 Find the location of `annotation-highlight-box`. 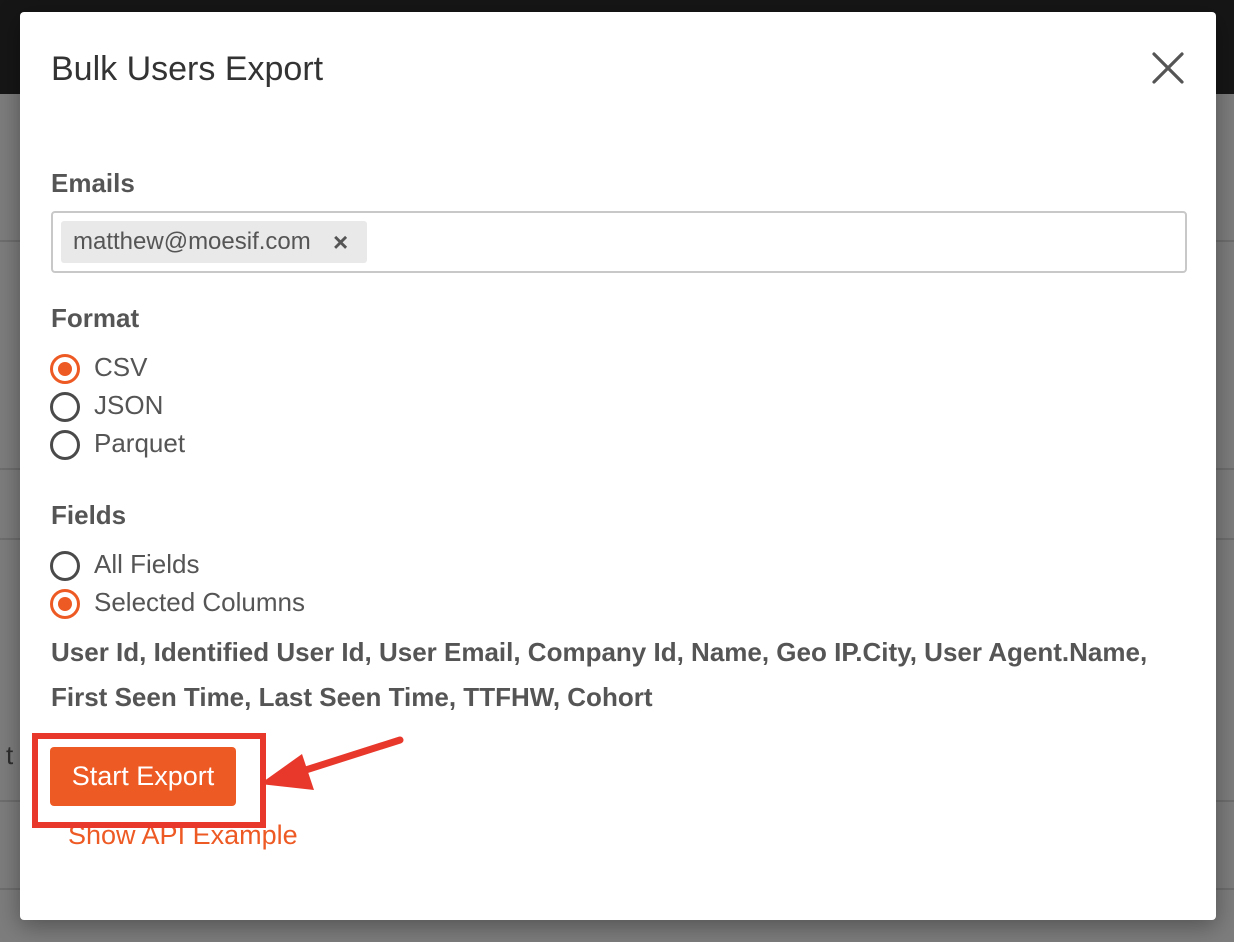

annotation-highlight-box is located at coordinates (149, 780).